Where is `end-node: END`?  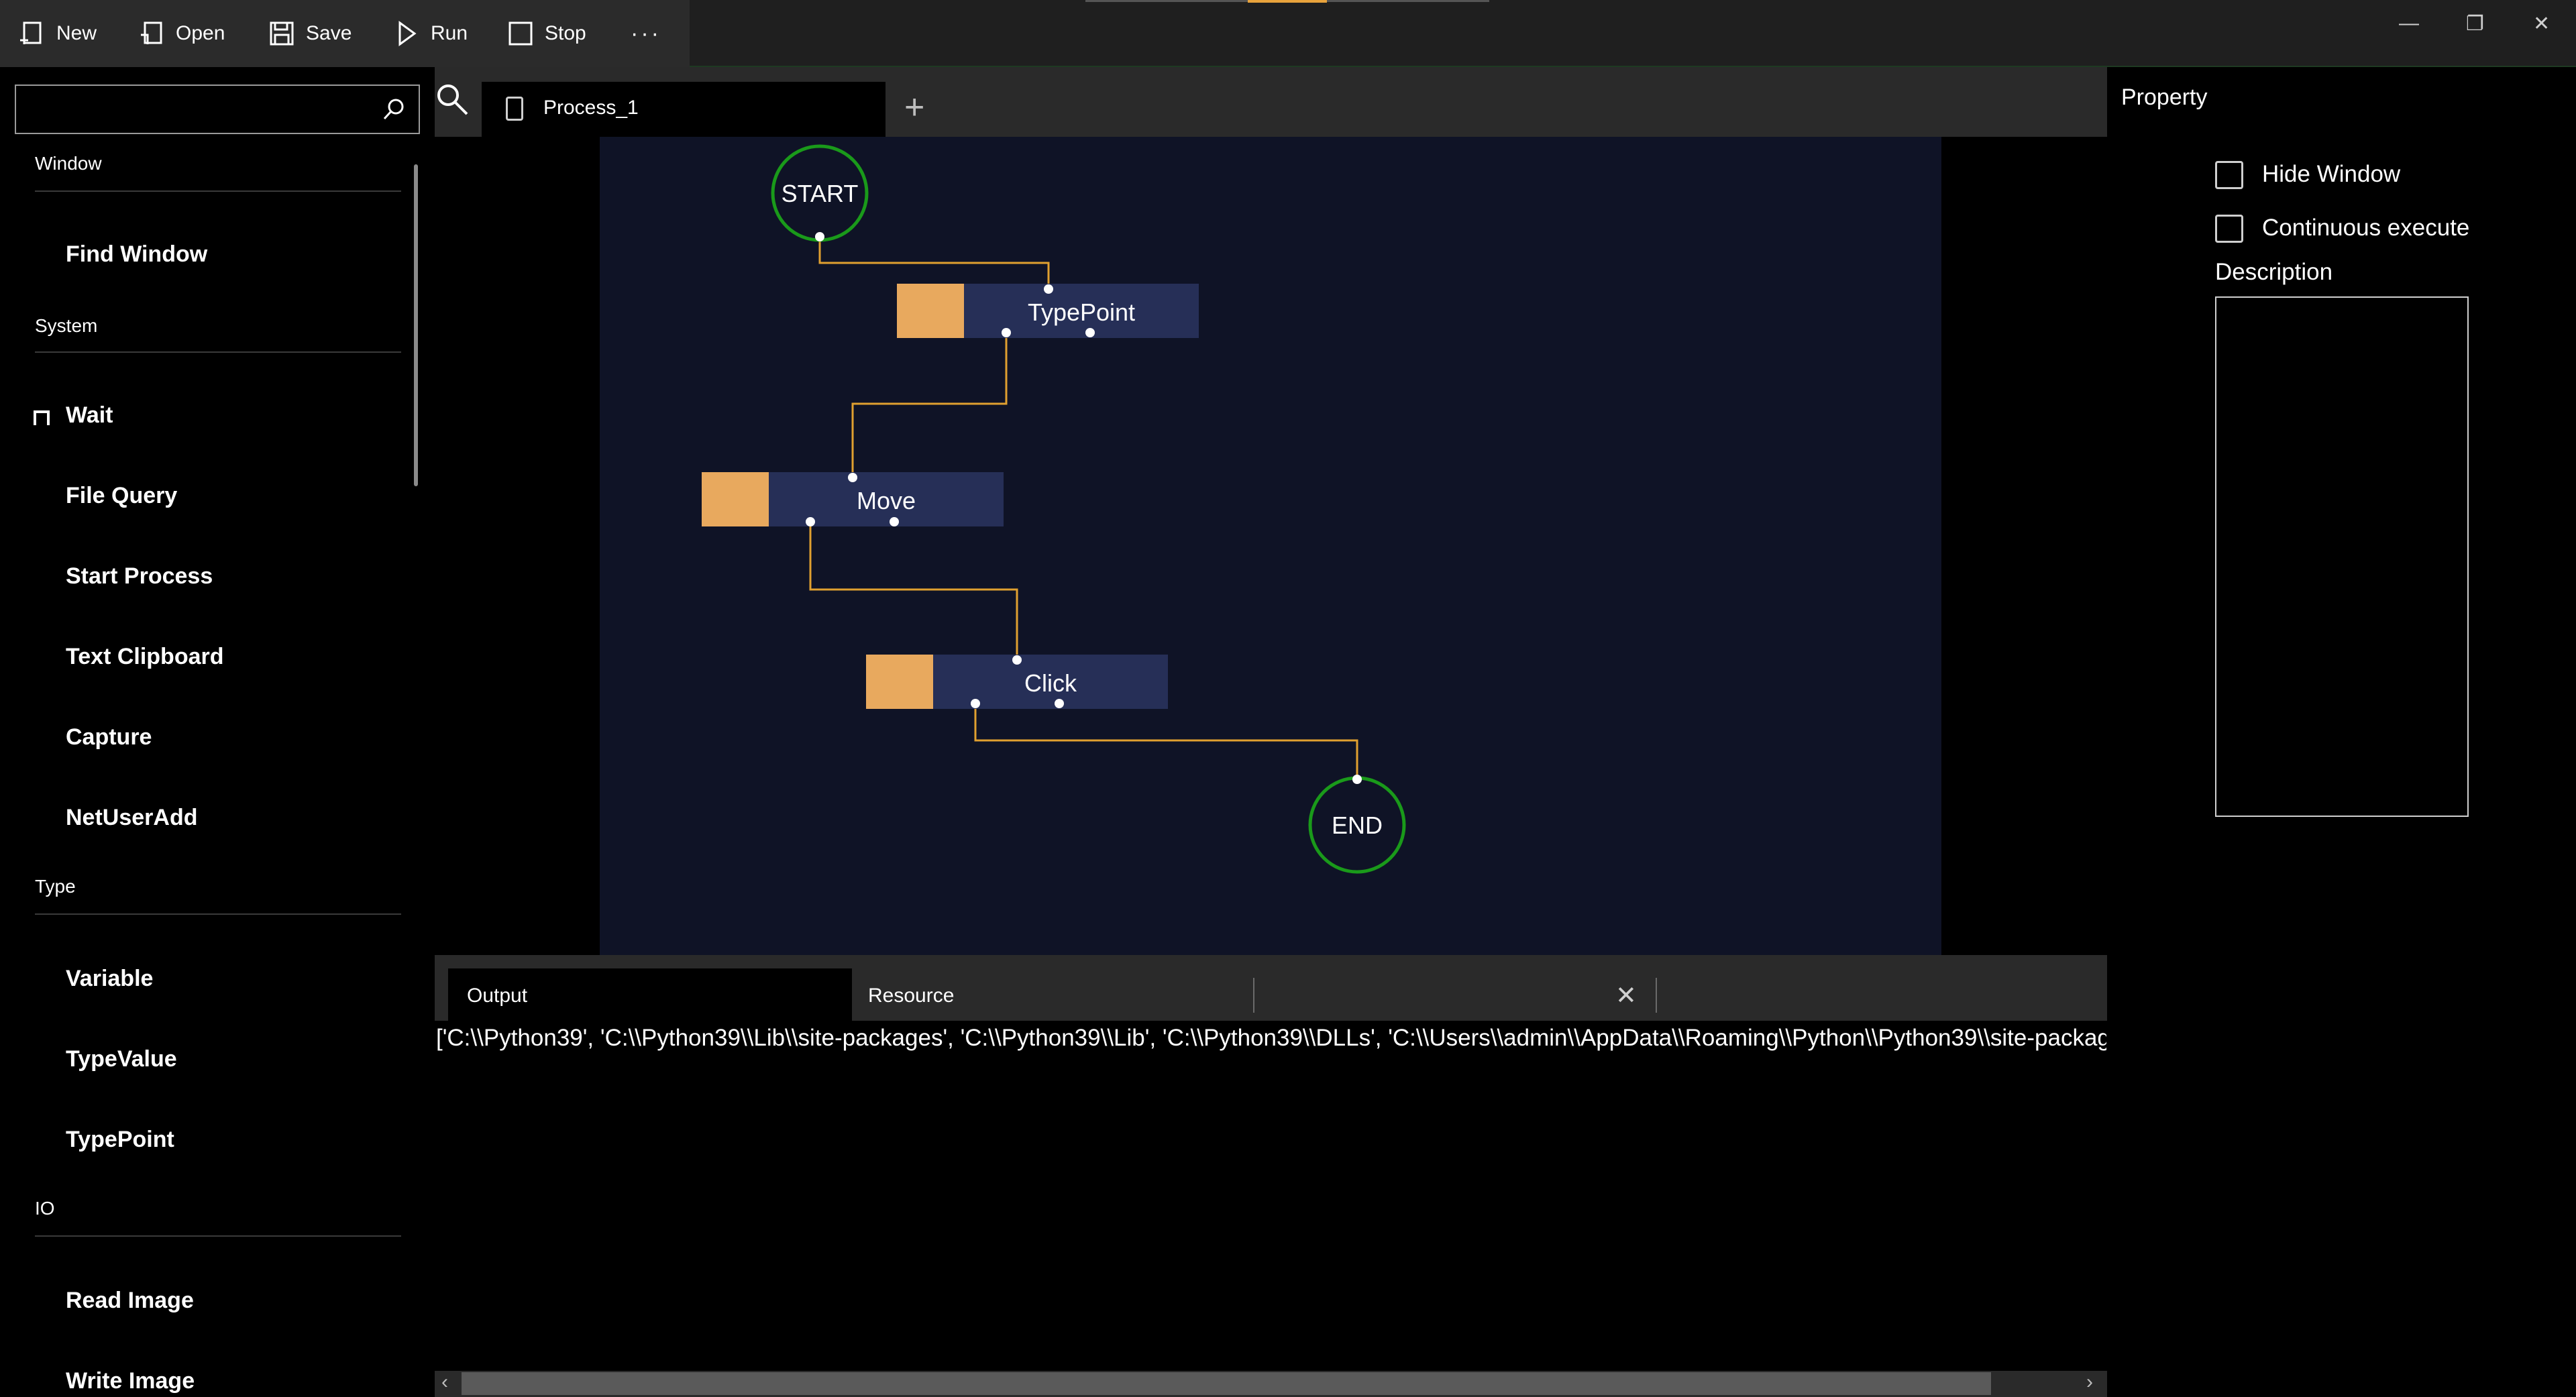 end-node: END is located at coordinates (1357, 825).